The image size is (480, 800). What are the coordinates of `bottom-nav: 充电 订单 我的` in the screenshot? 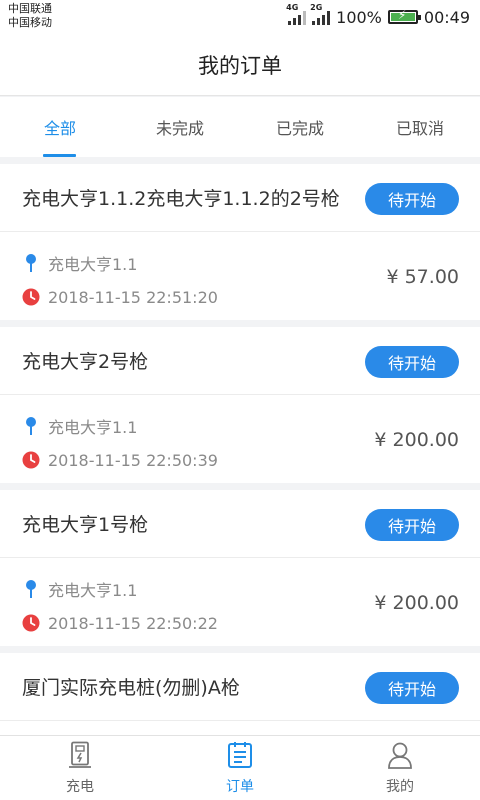 It's located at (240, 767).